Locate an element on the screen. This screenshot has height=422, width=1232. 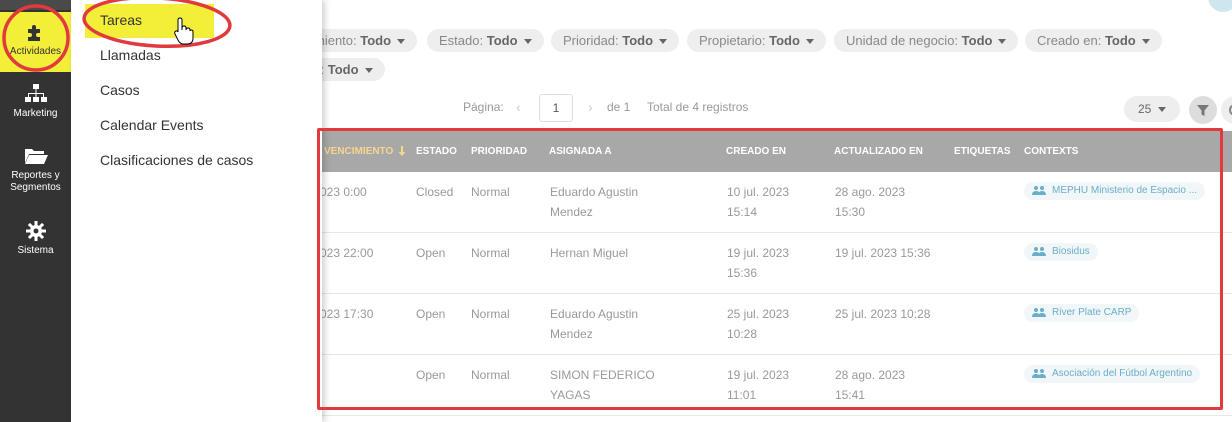
updated-cell: 19 jul. 2023 15:36 is located at coordinates (882, 253).